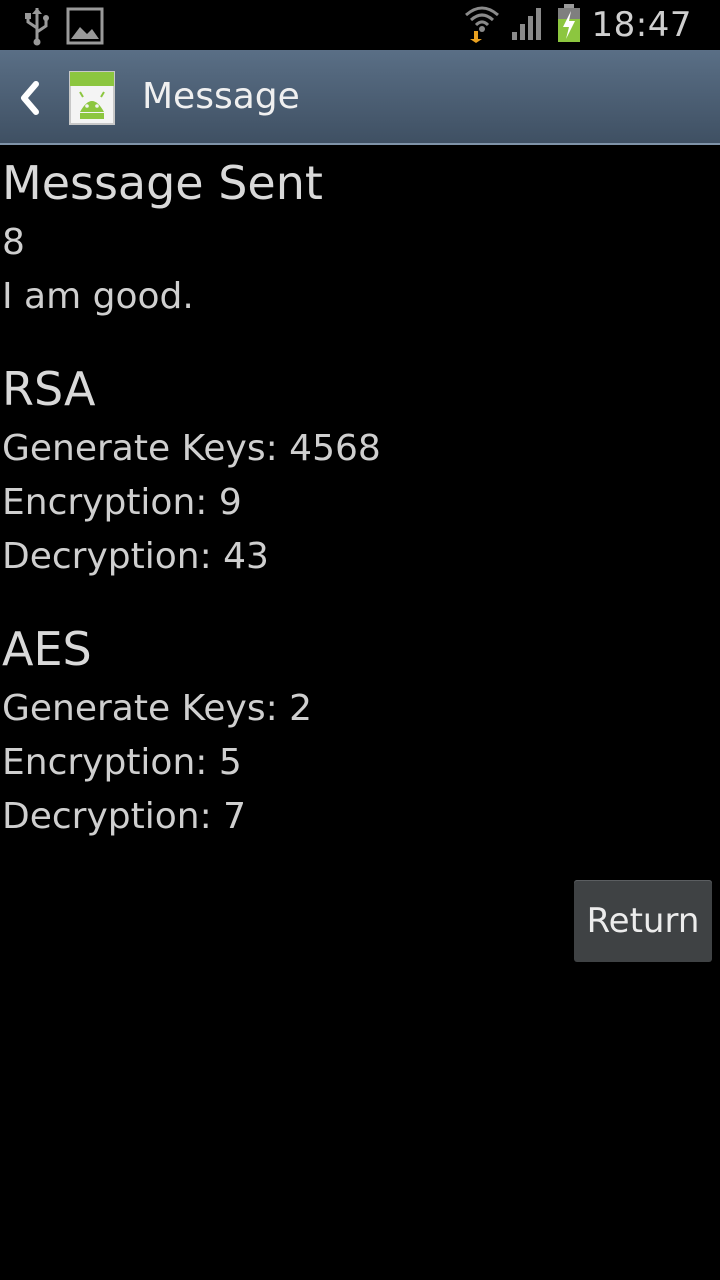 The width and height of the screenshot is (720, 1280). I want to click on chevron-left-icon, so click(30, 104).